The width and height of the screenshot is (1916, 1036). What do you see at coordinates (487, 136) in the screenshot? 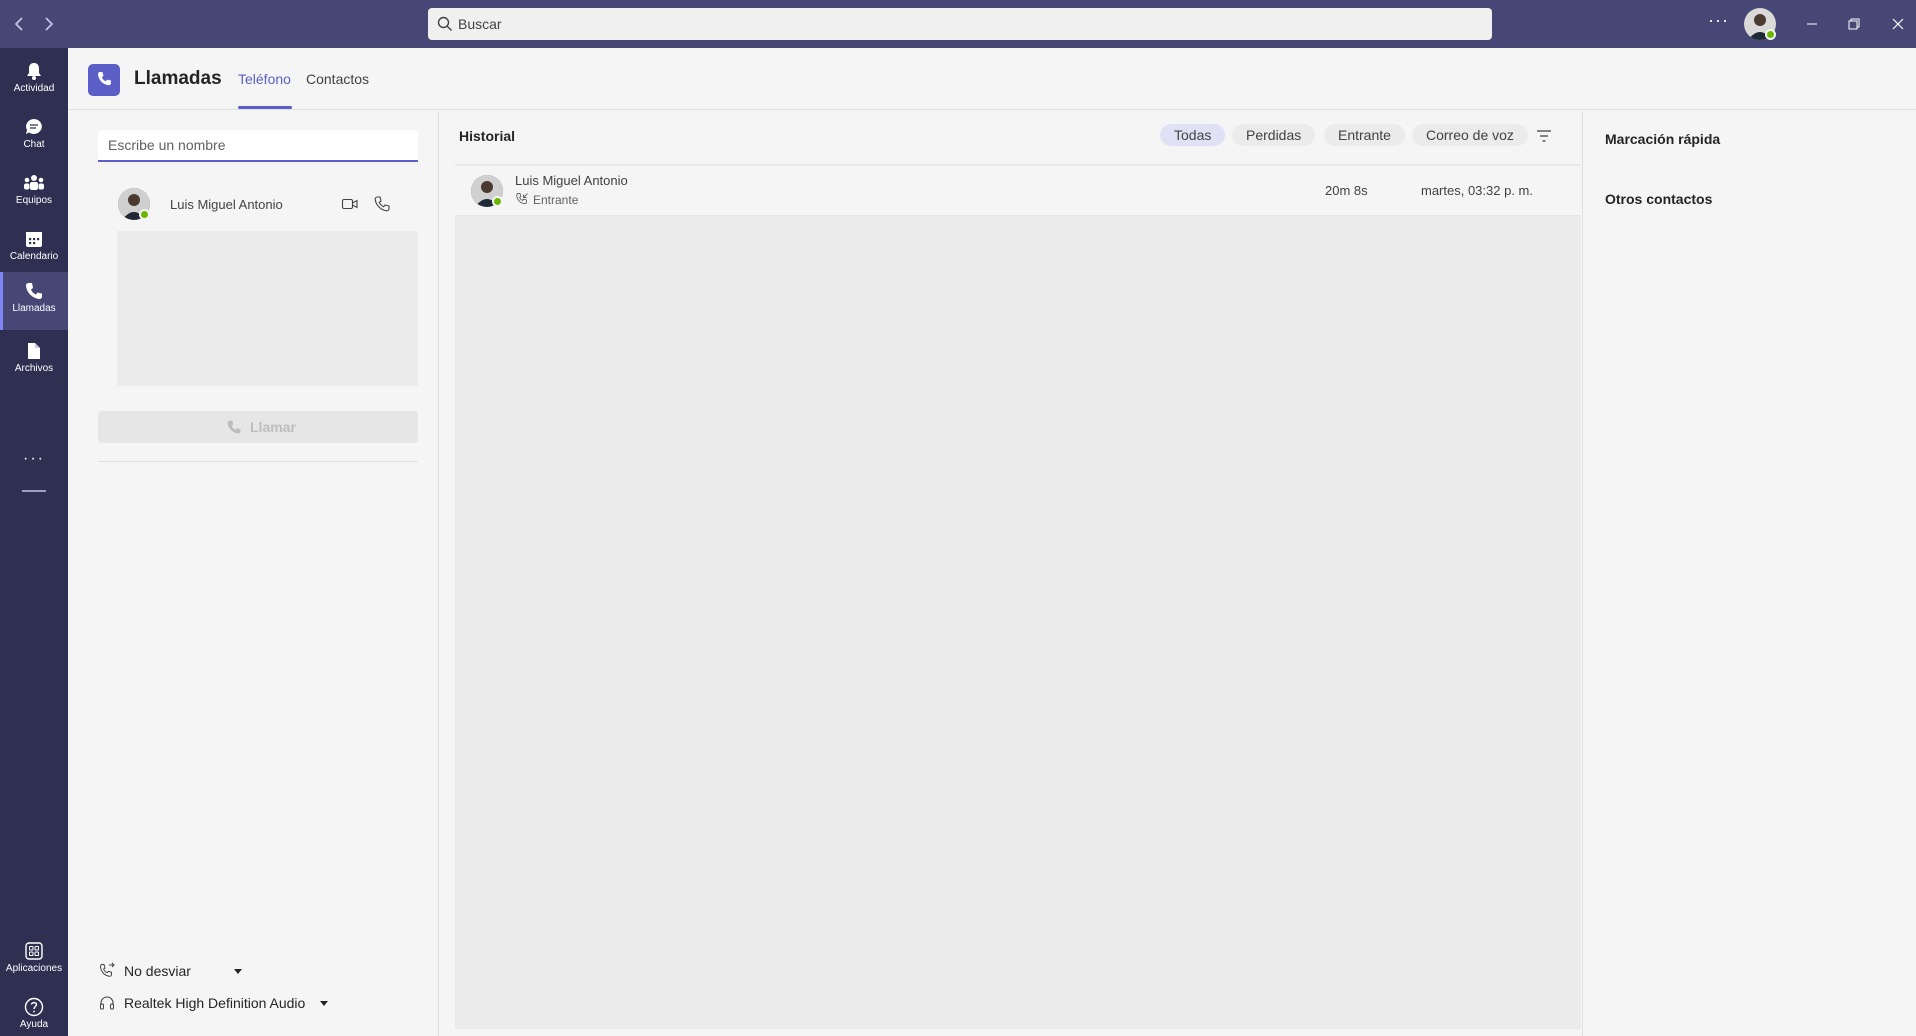
I see `history-title: Historial` at bounding box center [487, 136].